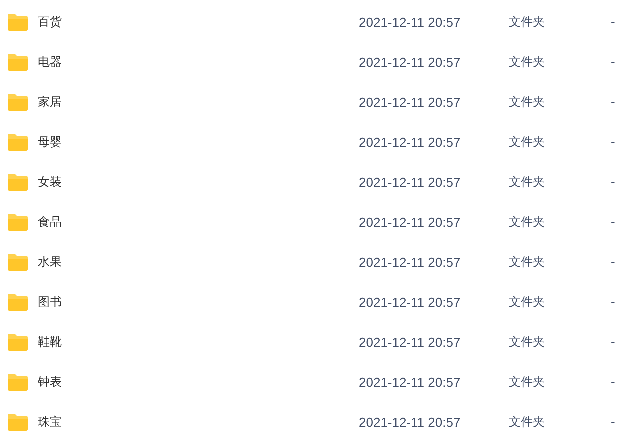 This screenshot has width=641, height=445. What do you see at coordinates (198, 422) in the screenshot?
I see `file-name: 珠宝` at bounding box center [198, 422].